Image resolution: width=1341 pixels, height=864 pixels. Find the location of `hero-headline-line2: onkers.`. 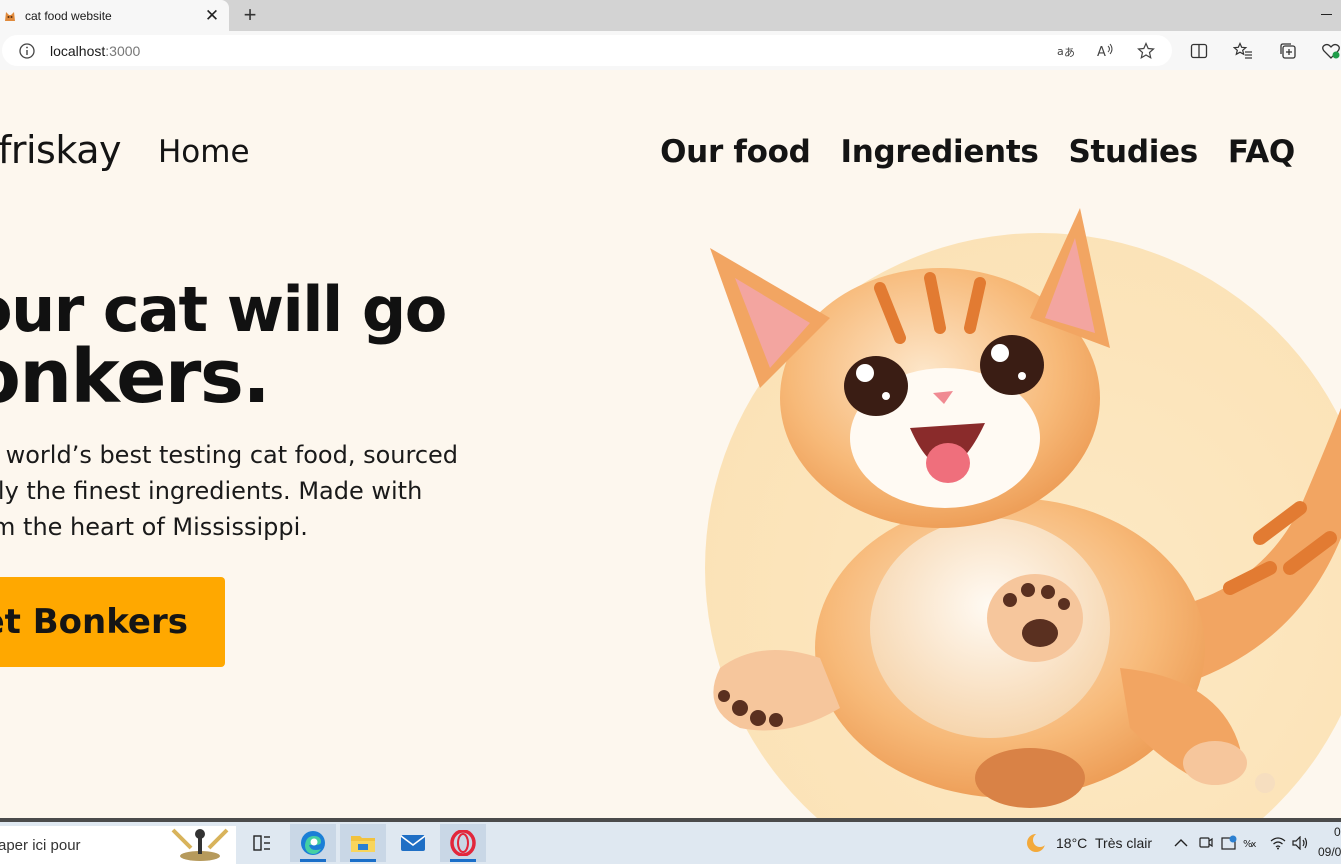

hero-headline-line2: onkers. is located at coordinates (135, 377).